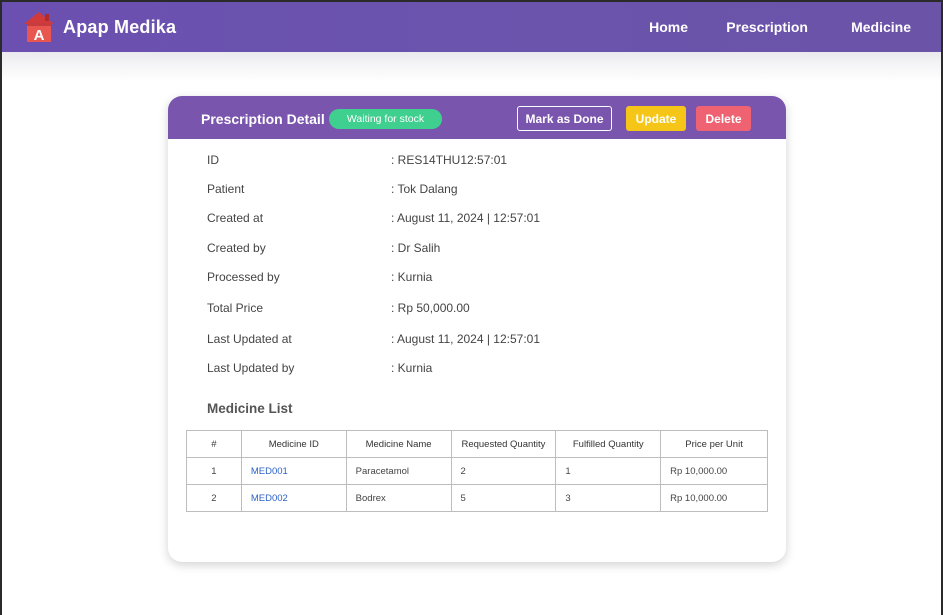 The height and width of the screenshot is (615, 943). Describe the element at coordinates (251, 368) in the screenshot. I see `detail-label: Last Updated by` at that location.